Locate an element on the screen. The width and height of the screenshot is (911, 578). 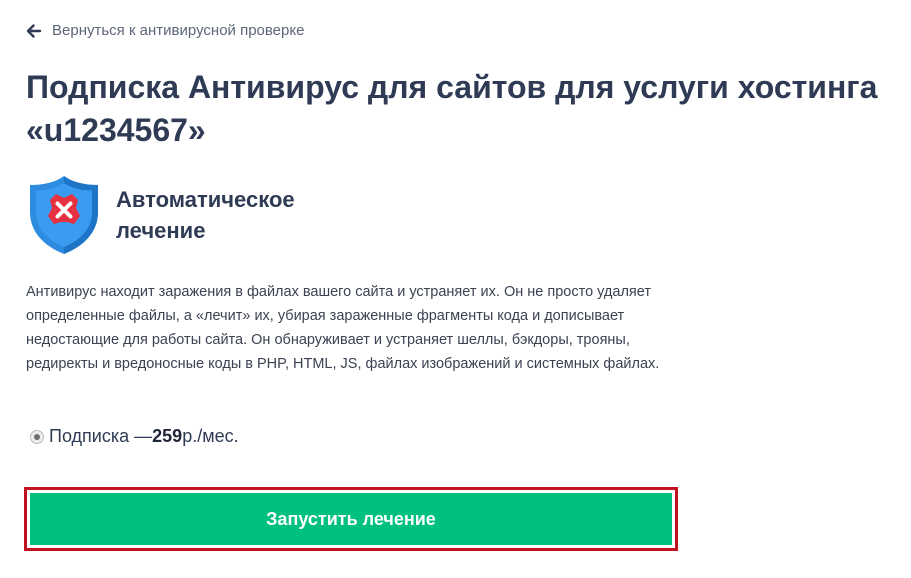
back-link-label: Вернуться к антивирусной проверке is located at coordinates (178, 30).